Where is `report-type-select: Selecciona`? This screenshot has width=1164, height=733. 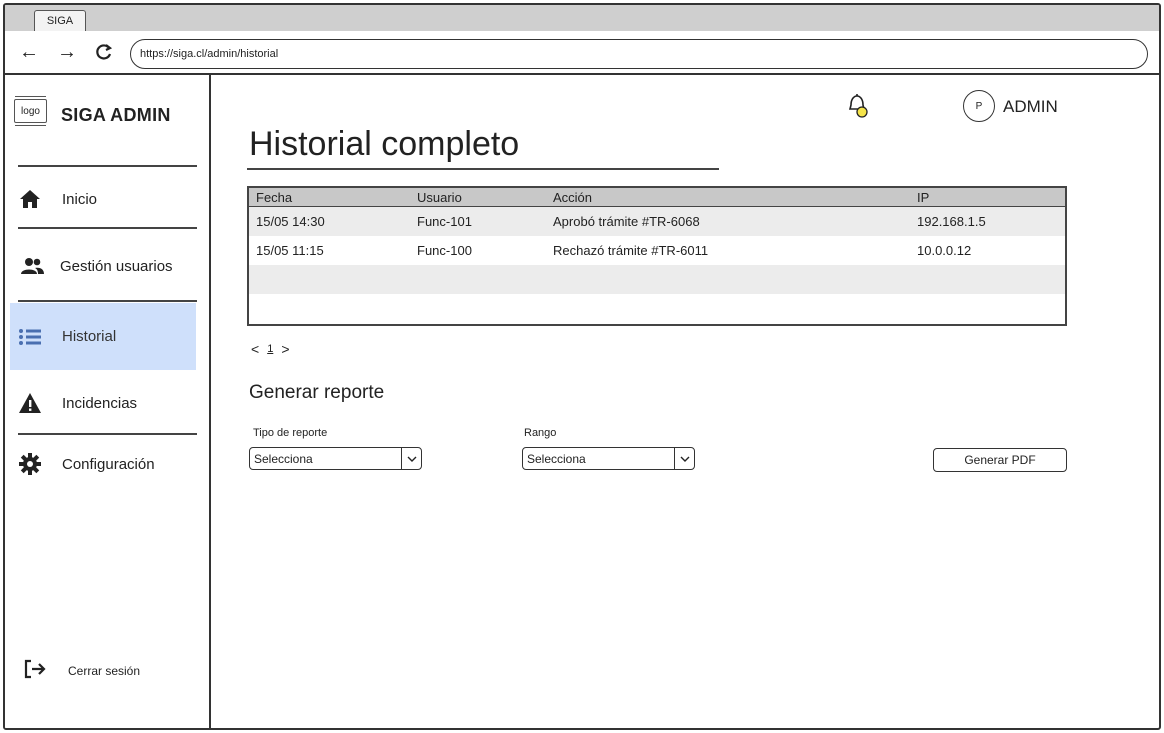
report-type-select: Selecciona is located at coordinates (335, 458).